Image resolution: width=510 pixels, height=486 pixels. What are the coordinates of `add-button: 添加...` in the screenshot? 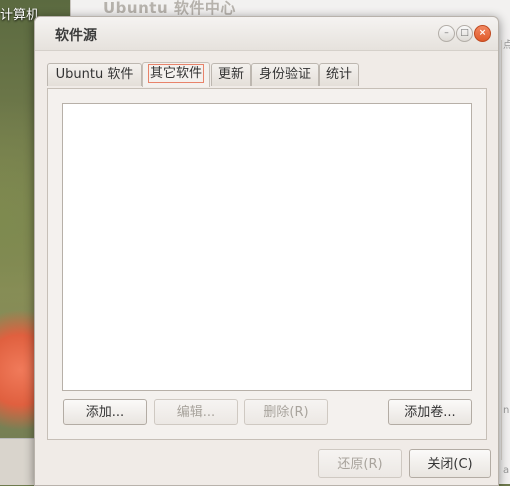 It's located at (105, 412).